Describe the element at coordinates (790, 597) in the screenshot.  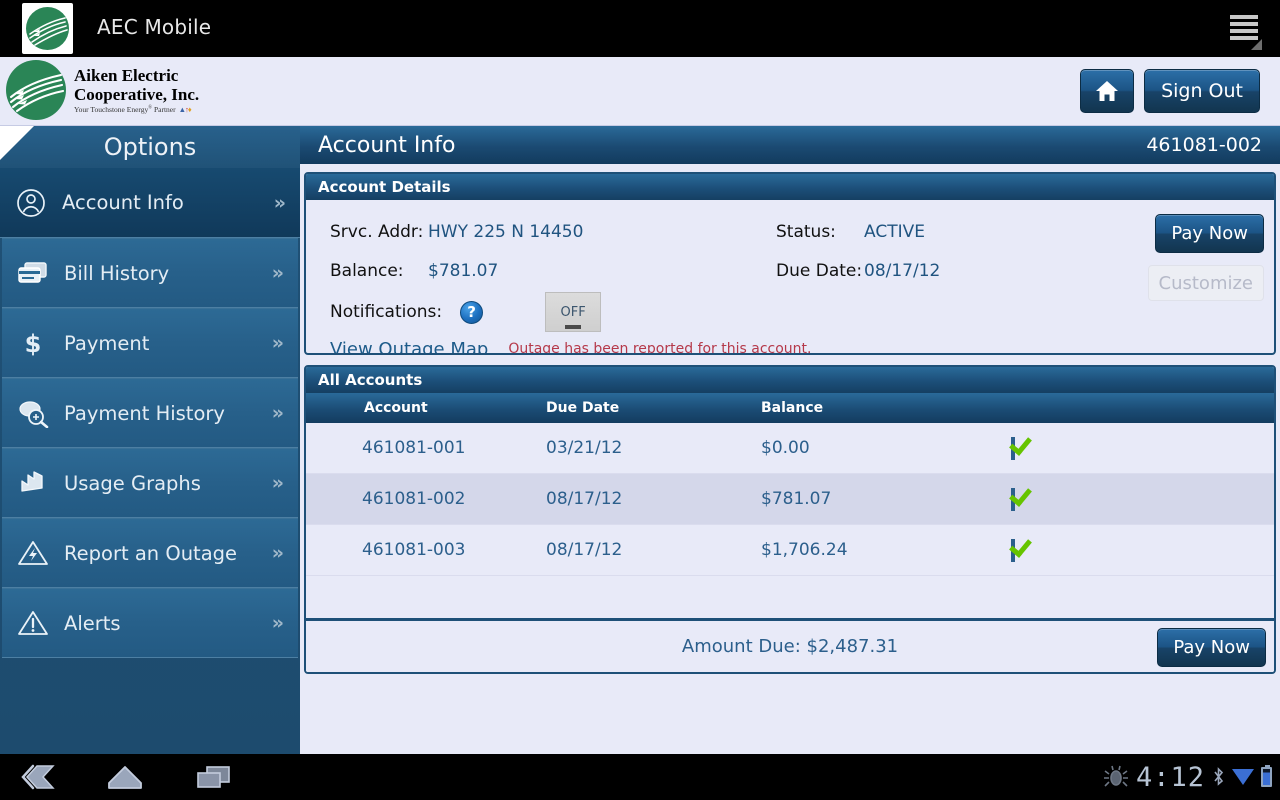
I see `accounts-table-filler` at that location.